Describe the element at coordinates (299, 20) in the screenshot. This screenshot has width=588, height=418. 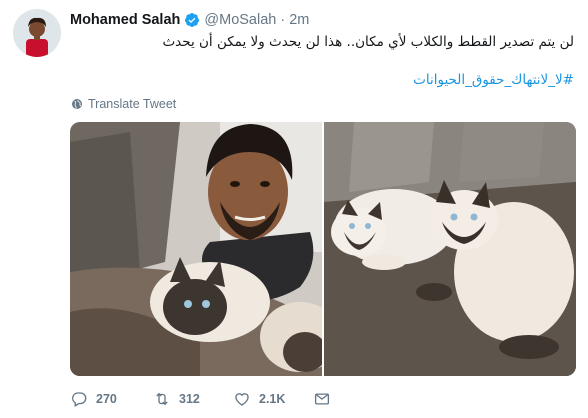
I see `timestamp: 2m` at that location.